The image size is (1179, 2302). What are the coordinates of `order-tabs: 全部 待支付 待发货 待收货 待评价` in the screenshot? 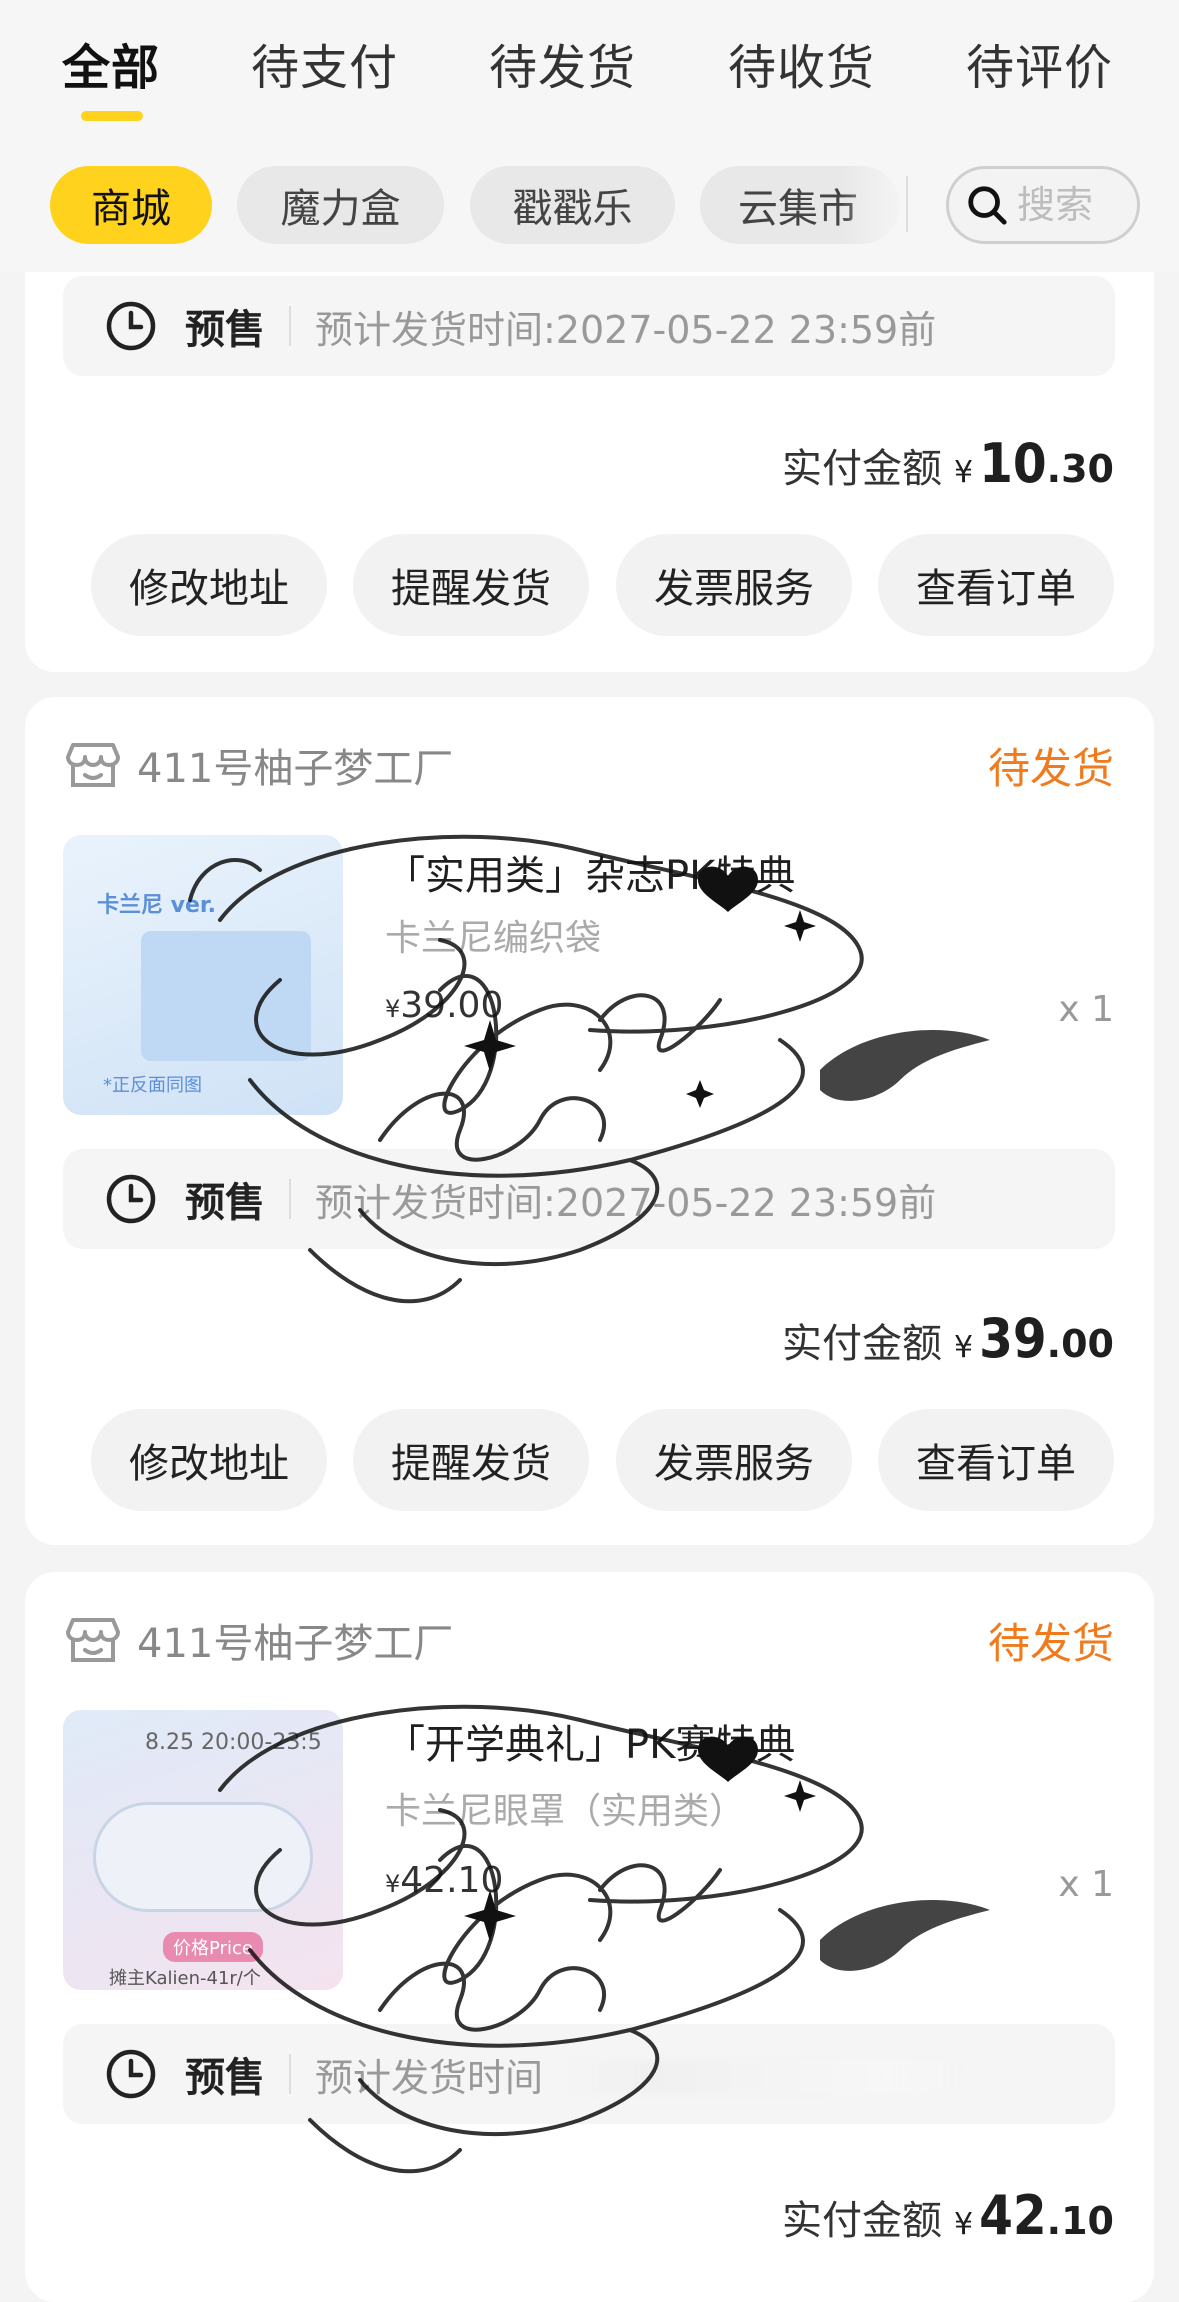 It's located at (589, 75).